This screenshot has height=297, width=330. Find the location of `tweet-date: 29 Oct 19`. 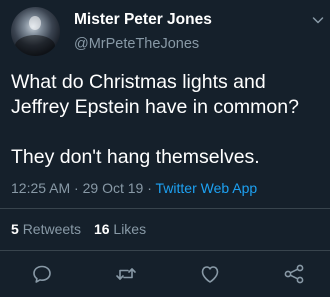

tweet-date: 29 Oct 19 is located at coordinates (113, 188).